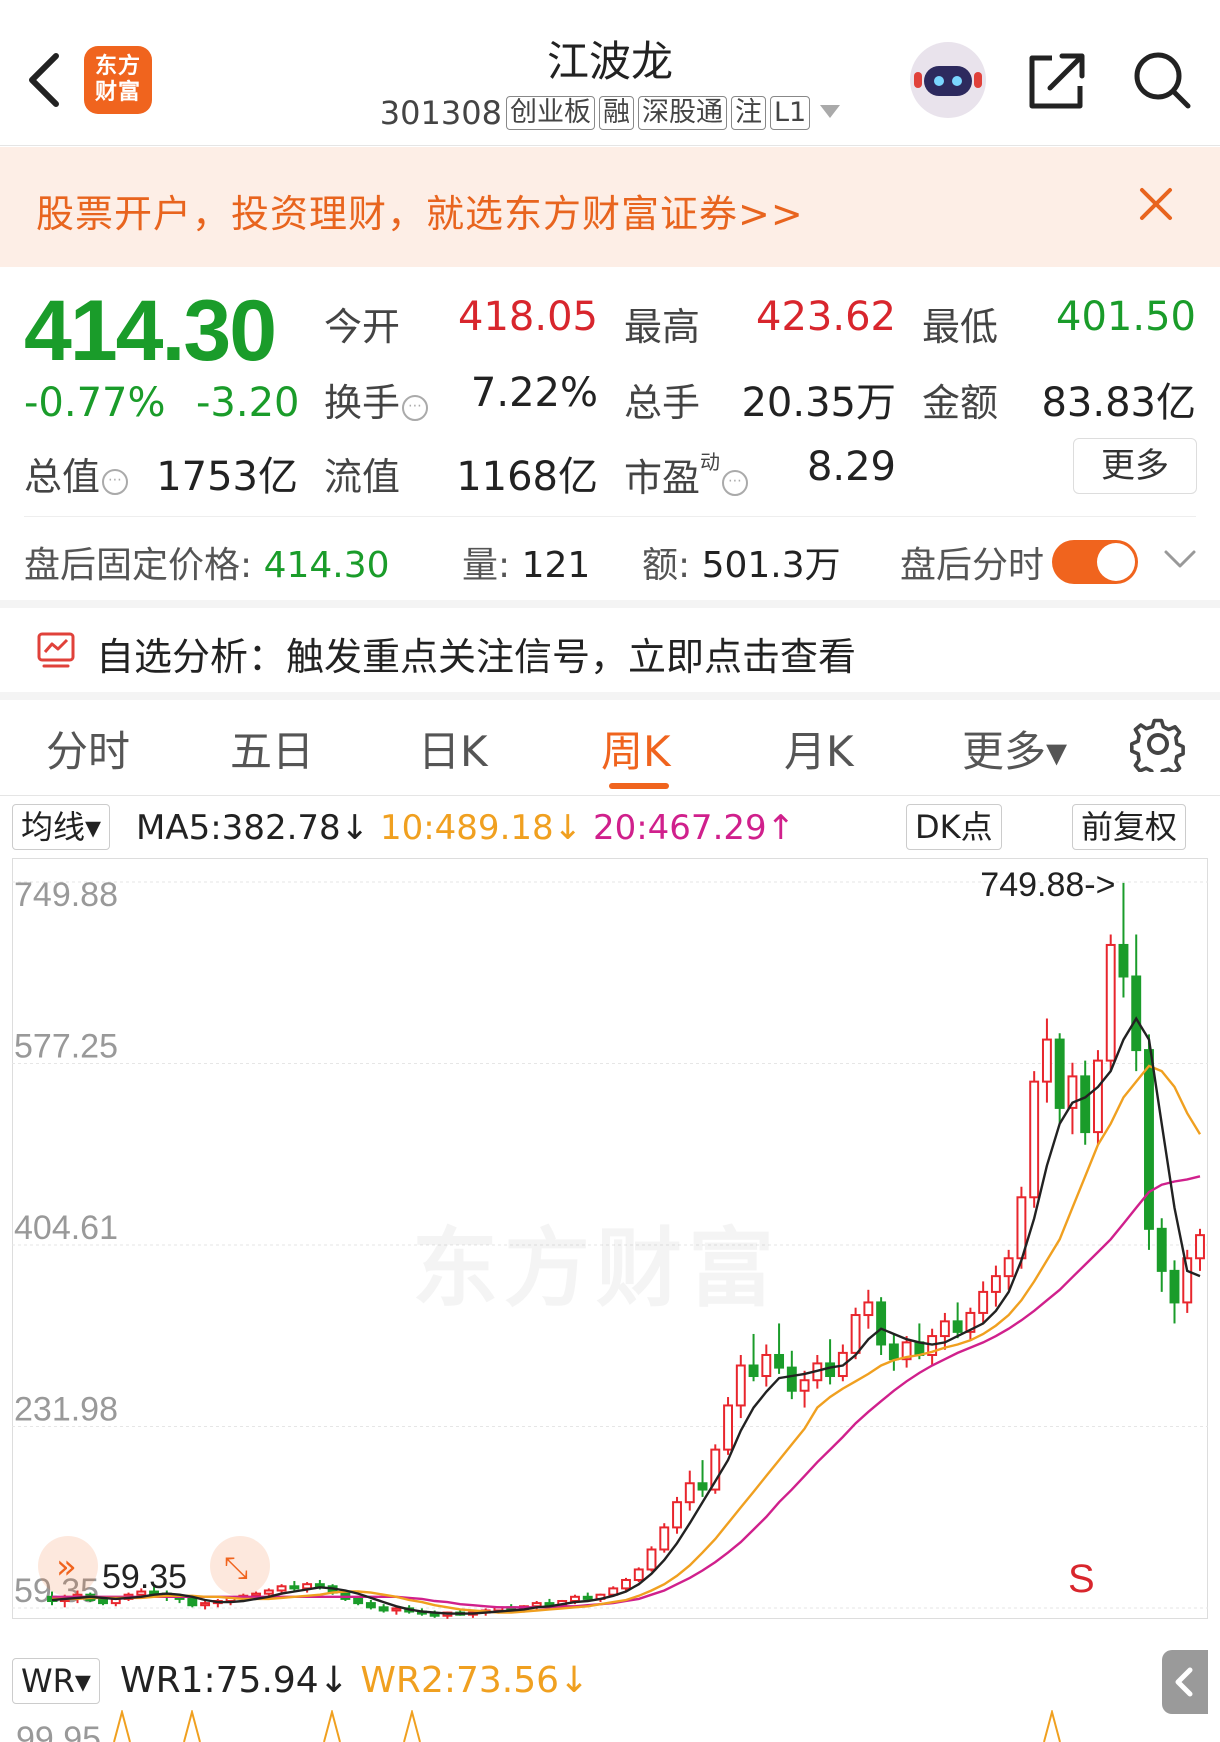  What do you see at coordinates (66, 1410) in the screenshot?
I see `y-tick-label: 231.98` at bounding box center [66, 1410].